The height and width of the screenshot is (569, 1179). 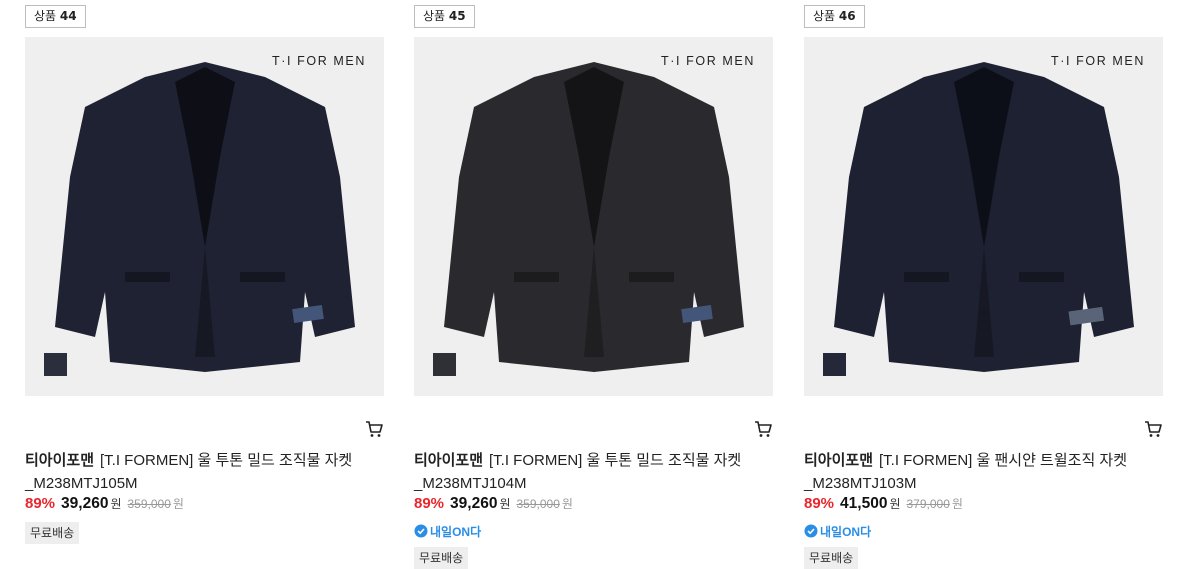 I want to click on product-code: _M238MTJ104M, so click(x=470, y=483).